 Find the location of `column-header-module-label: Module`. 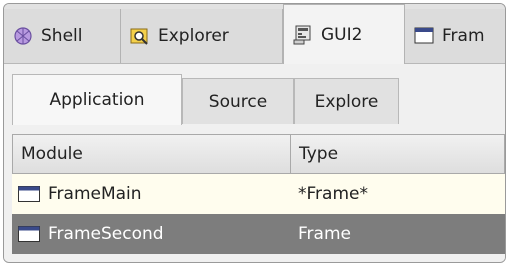

column-header-module-label: Module is located at coordinates (52, 154).